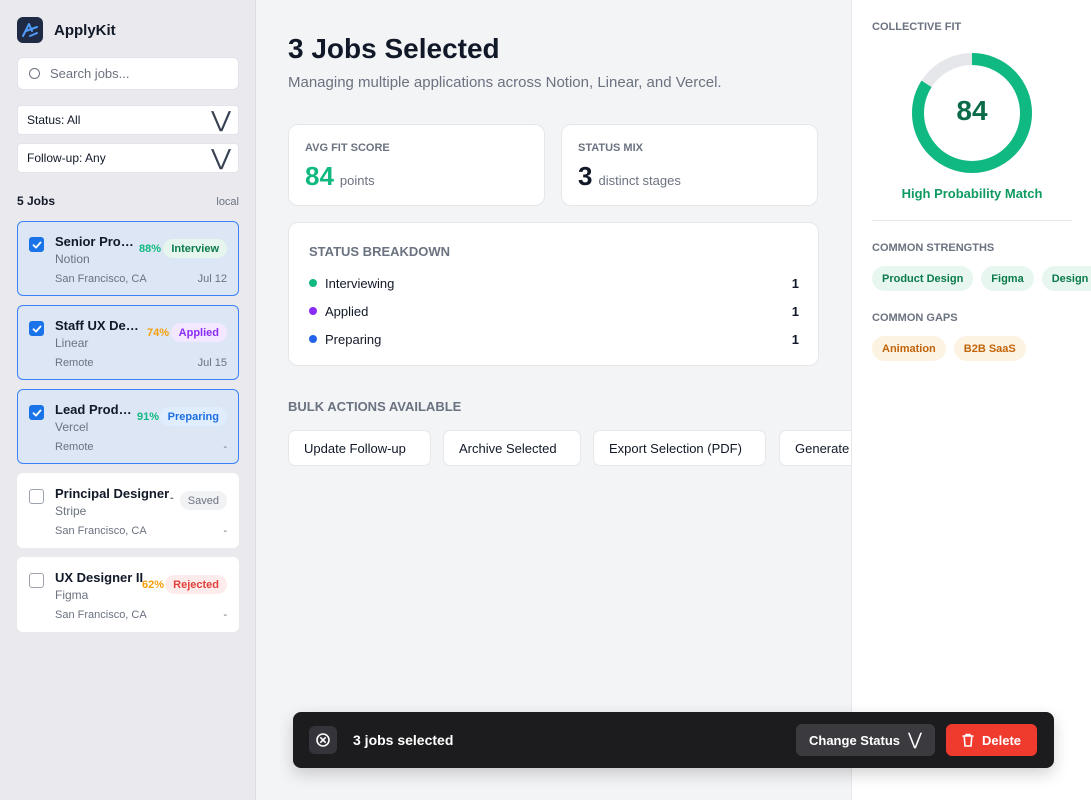 The image size is (1091, 800). I want to click on search-box, so click(128, 73).